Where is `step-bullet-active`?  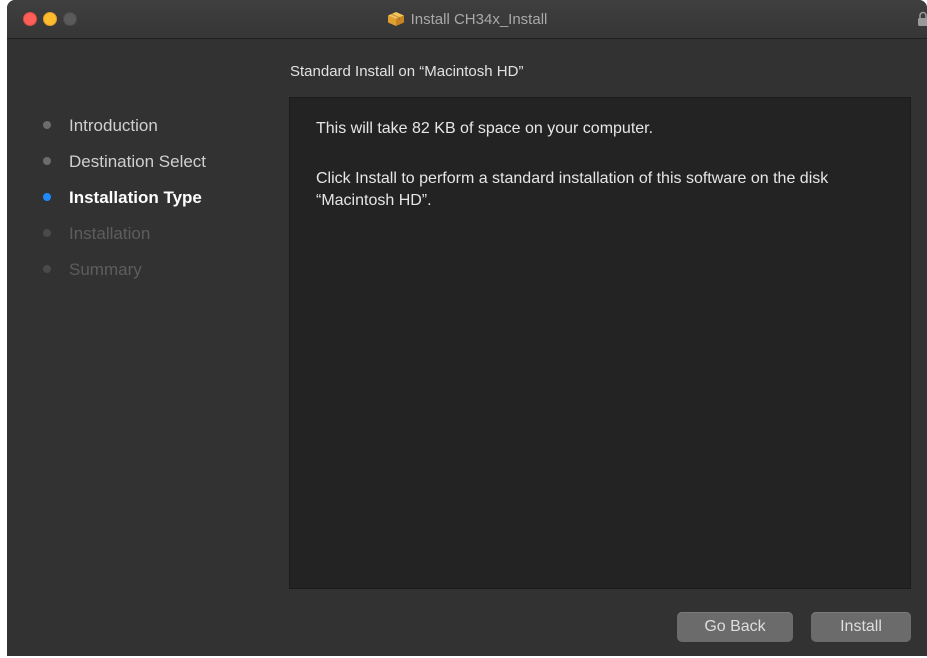 step-bullet-active is located at coordinates (47, 197).